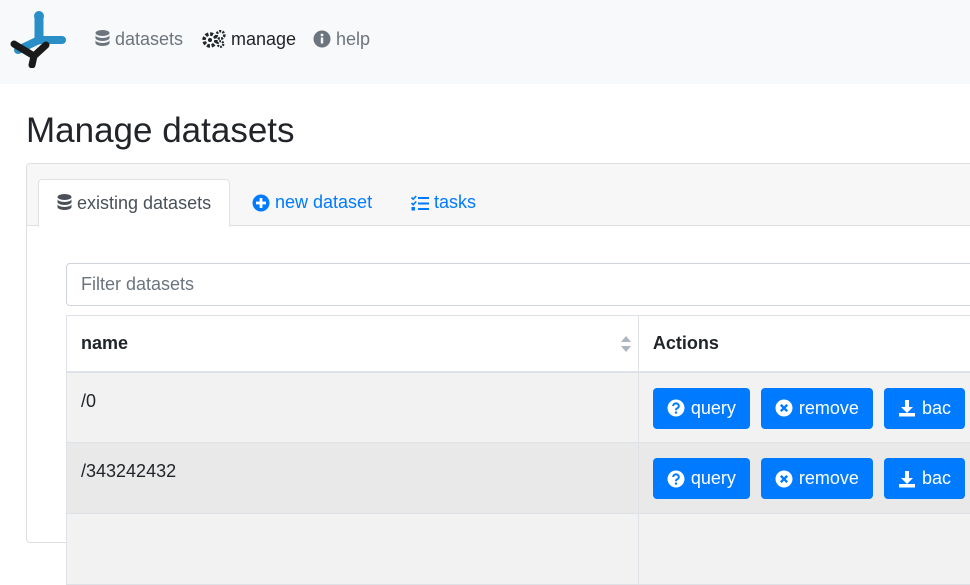 This screenshot has width=970, height=585. Describe the element at coordinates (149, 39) in the screenshot. I see `nav-datasets-label: datasets` at that location.